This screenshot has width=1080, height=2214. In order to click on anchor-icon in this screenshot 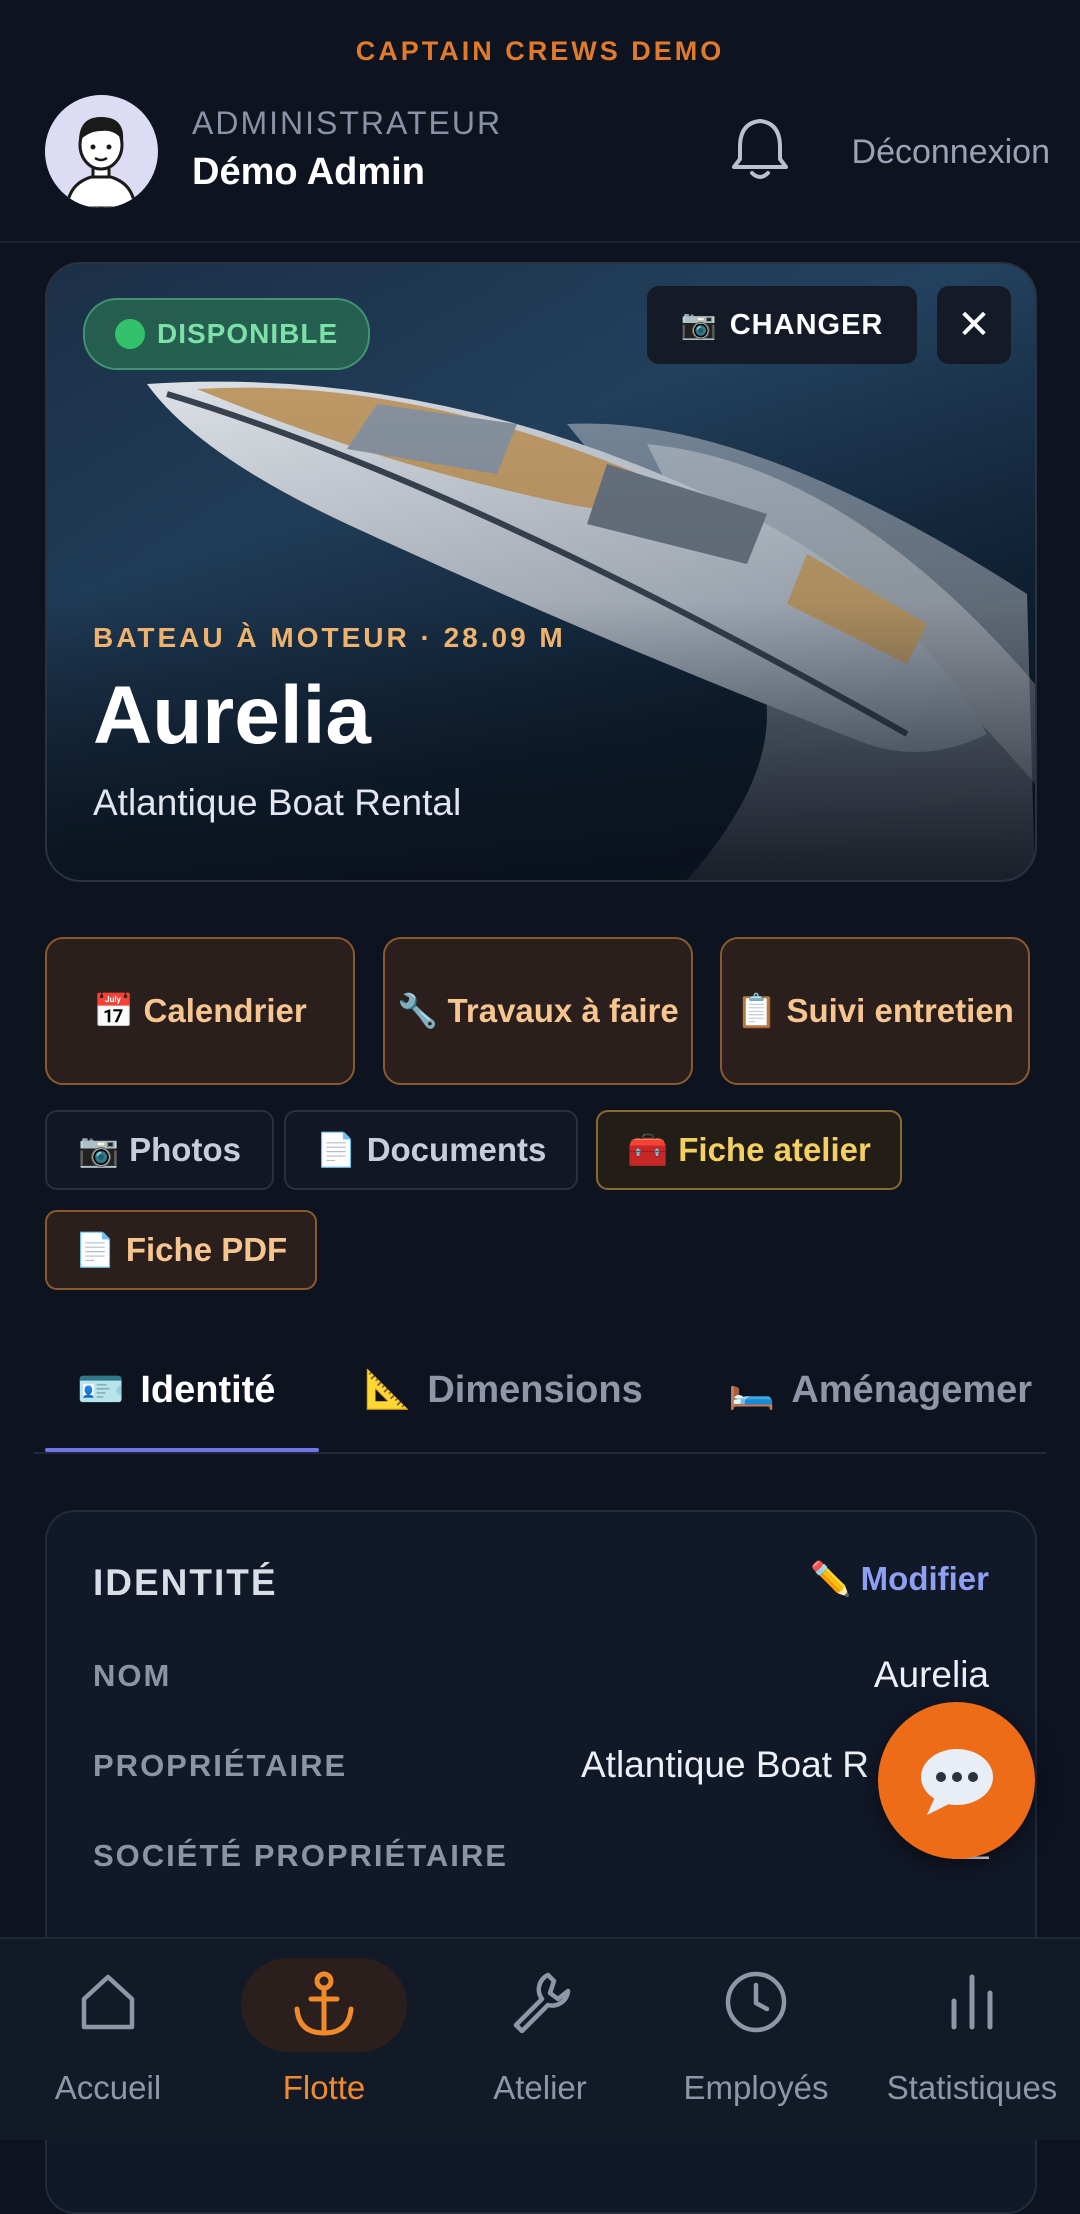, I will do `click(324, 2003)`.